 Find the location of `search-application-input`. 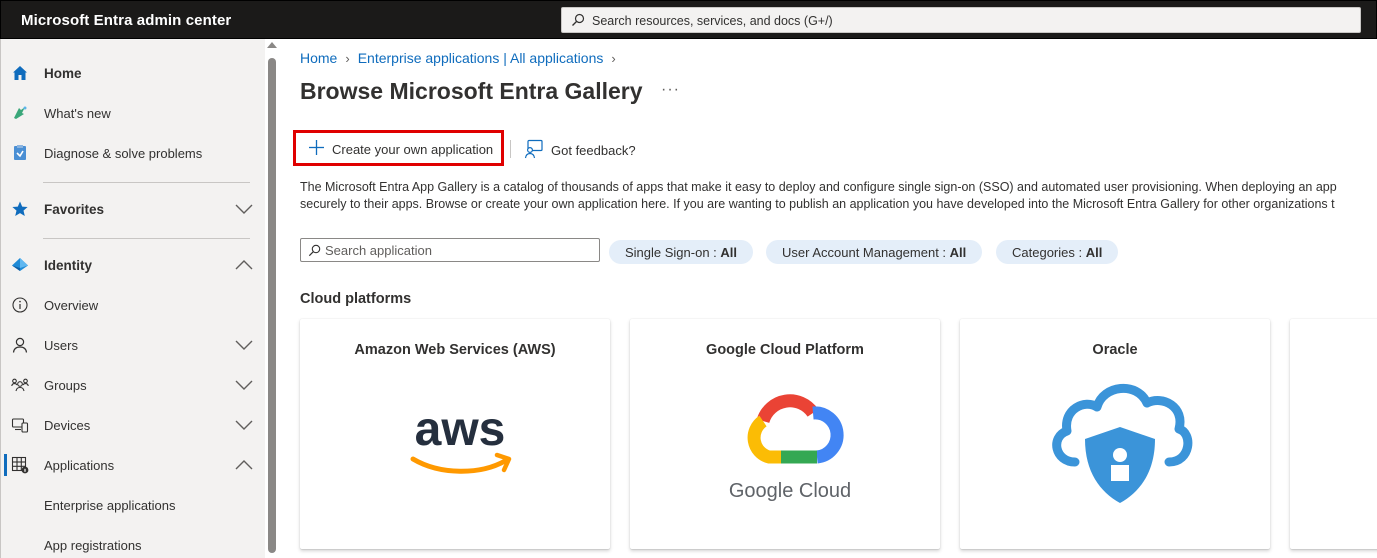

search-application-input is located at coordinates (460, 250).